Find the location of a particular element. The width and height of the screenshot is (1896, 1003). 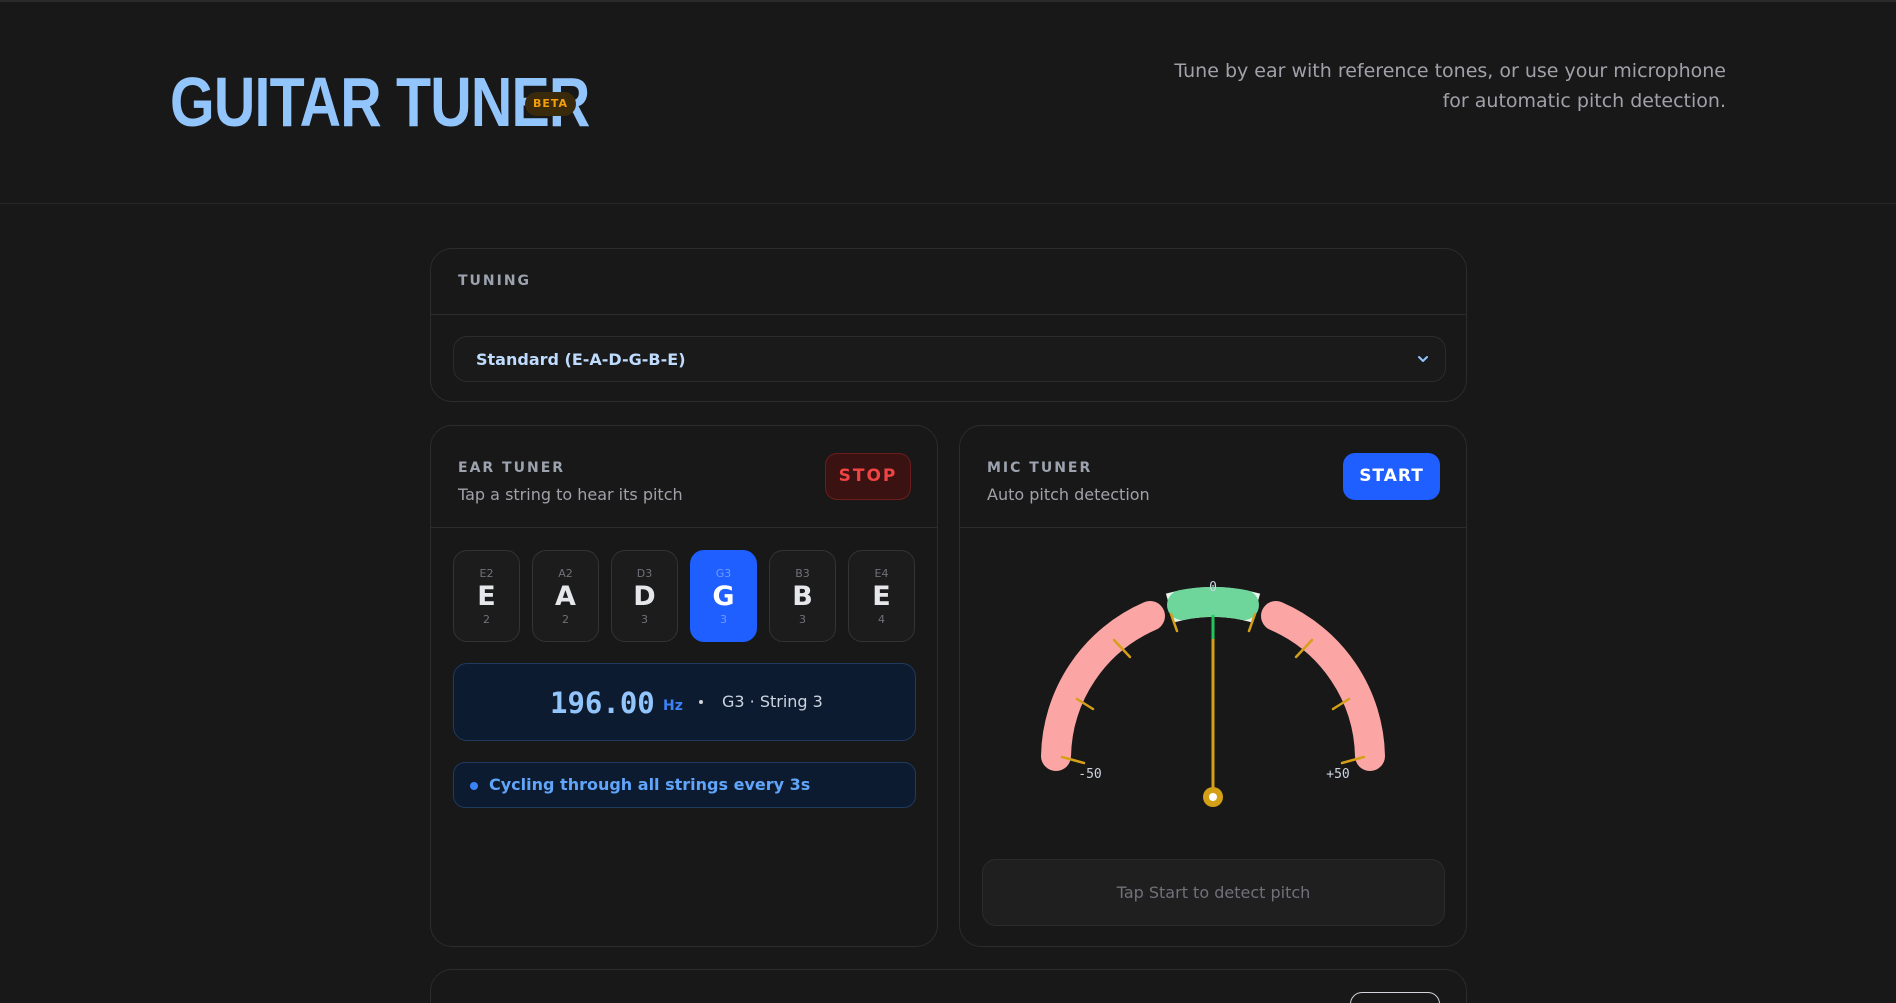

mic-status: Tap Start to detect pitch is located at coordinates (1213, 892).